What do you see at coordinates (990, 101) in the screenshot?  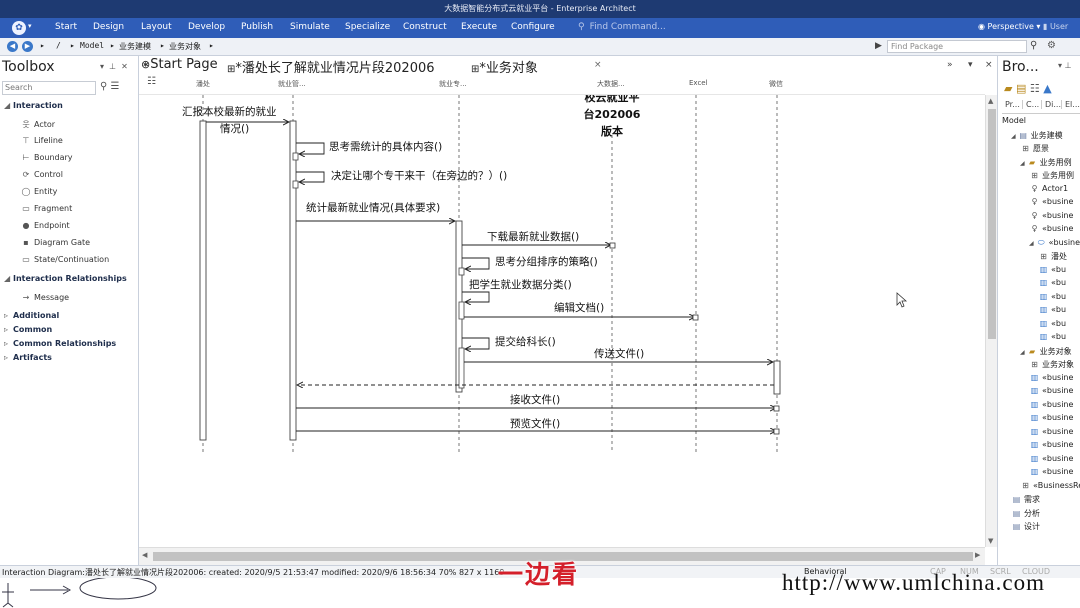 I see `scroll-up-icon: ▲` at bounding box center [990, 101].